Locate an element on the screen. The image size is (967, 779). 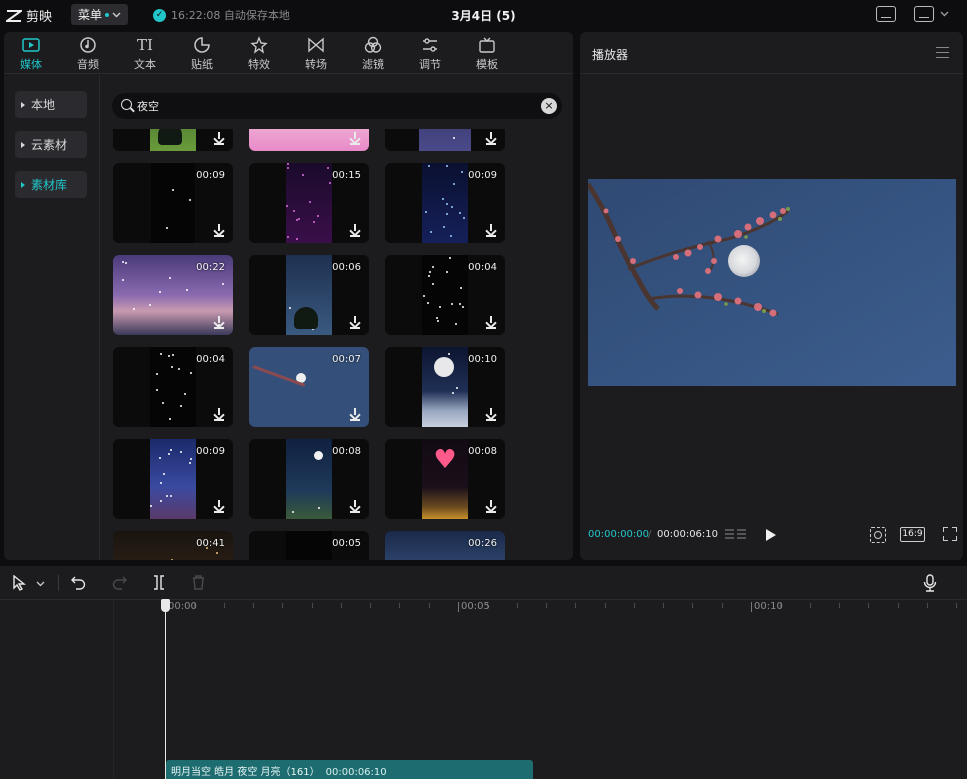
media-tile: 00:22 is located at coordinates (173, 295).